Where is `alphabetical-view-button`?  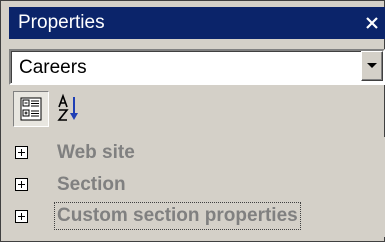
alphabetical-view-button is located at coordinates (71, 109).